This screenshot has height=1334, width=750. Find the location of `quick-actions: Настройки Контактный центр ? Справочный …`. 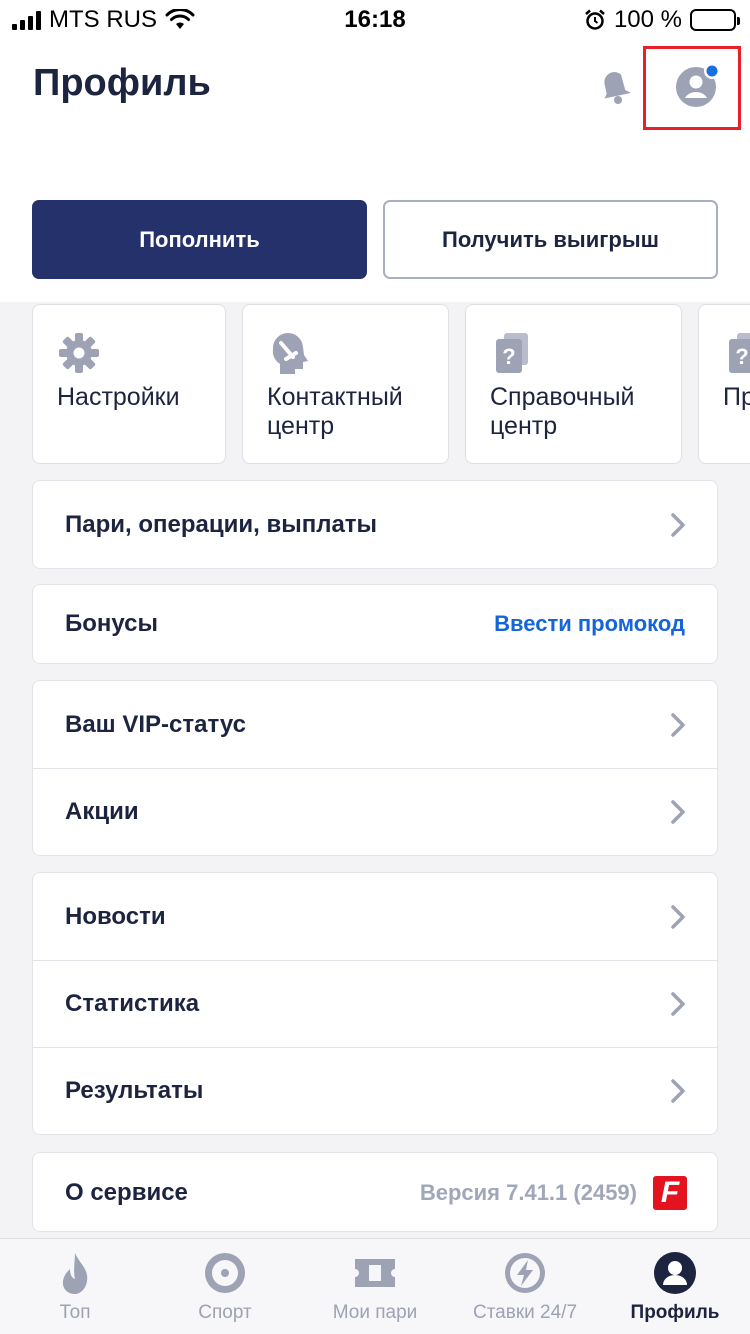

quick-actions: Настройки Контактный центр ? Справочный … is located at coordinates (375, 384).